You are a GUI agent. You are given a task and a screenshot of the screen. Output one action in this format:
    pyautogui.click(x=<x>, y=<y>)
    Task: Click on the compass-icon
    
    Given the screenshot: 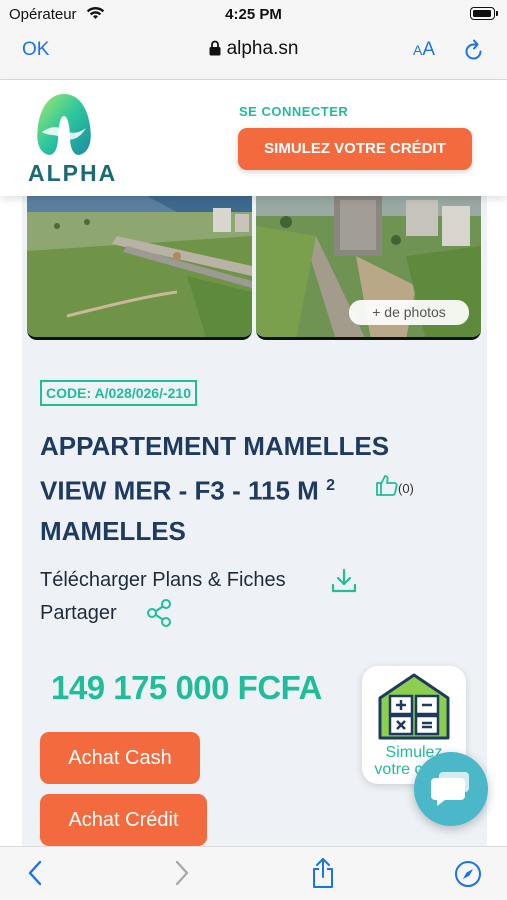 What is the action you would take?
    pyautogui.click(x=468, y=874)
    